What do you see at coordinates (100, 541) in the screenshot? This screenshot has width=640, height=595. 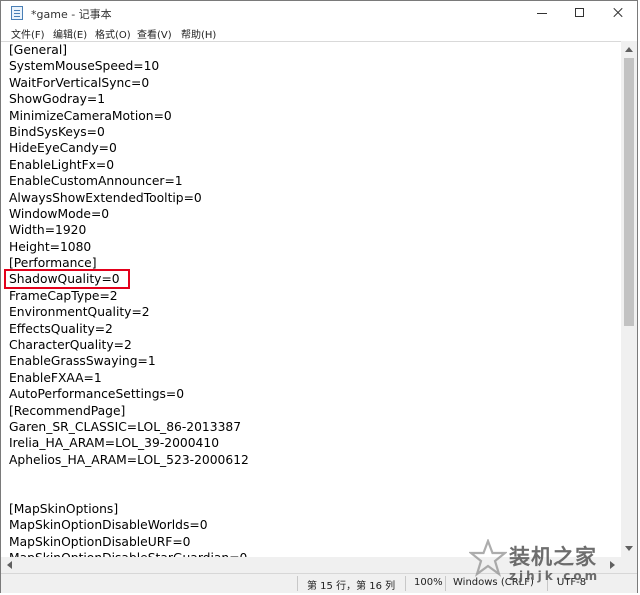 I see `text-line: MapSkinOptionDisableURF=0` at bounding box center [100, 541].